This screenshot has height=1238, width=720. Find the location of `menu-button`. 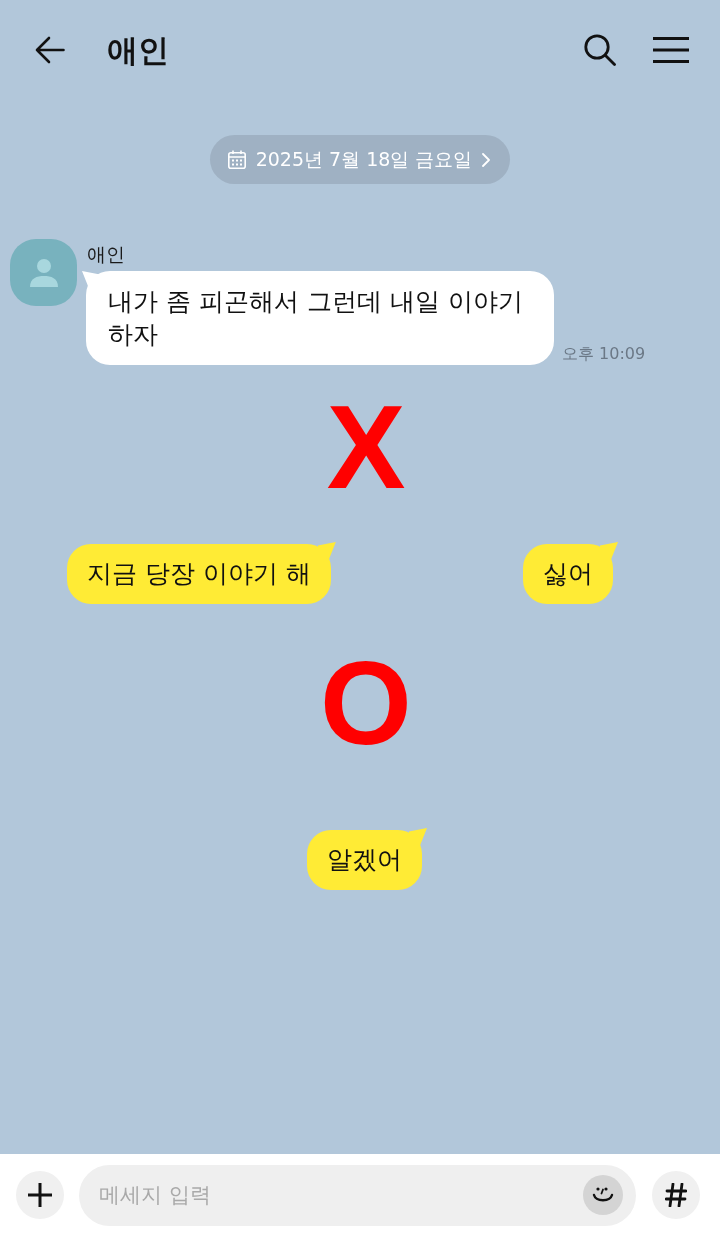

menu-button is located at coordinates (671, 50).